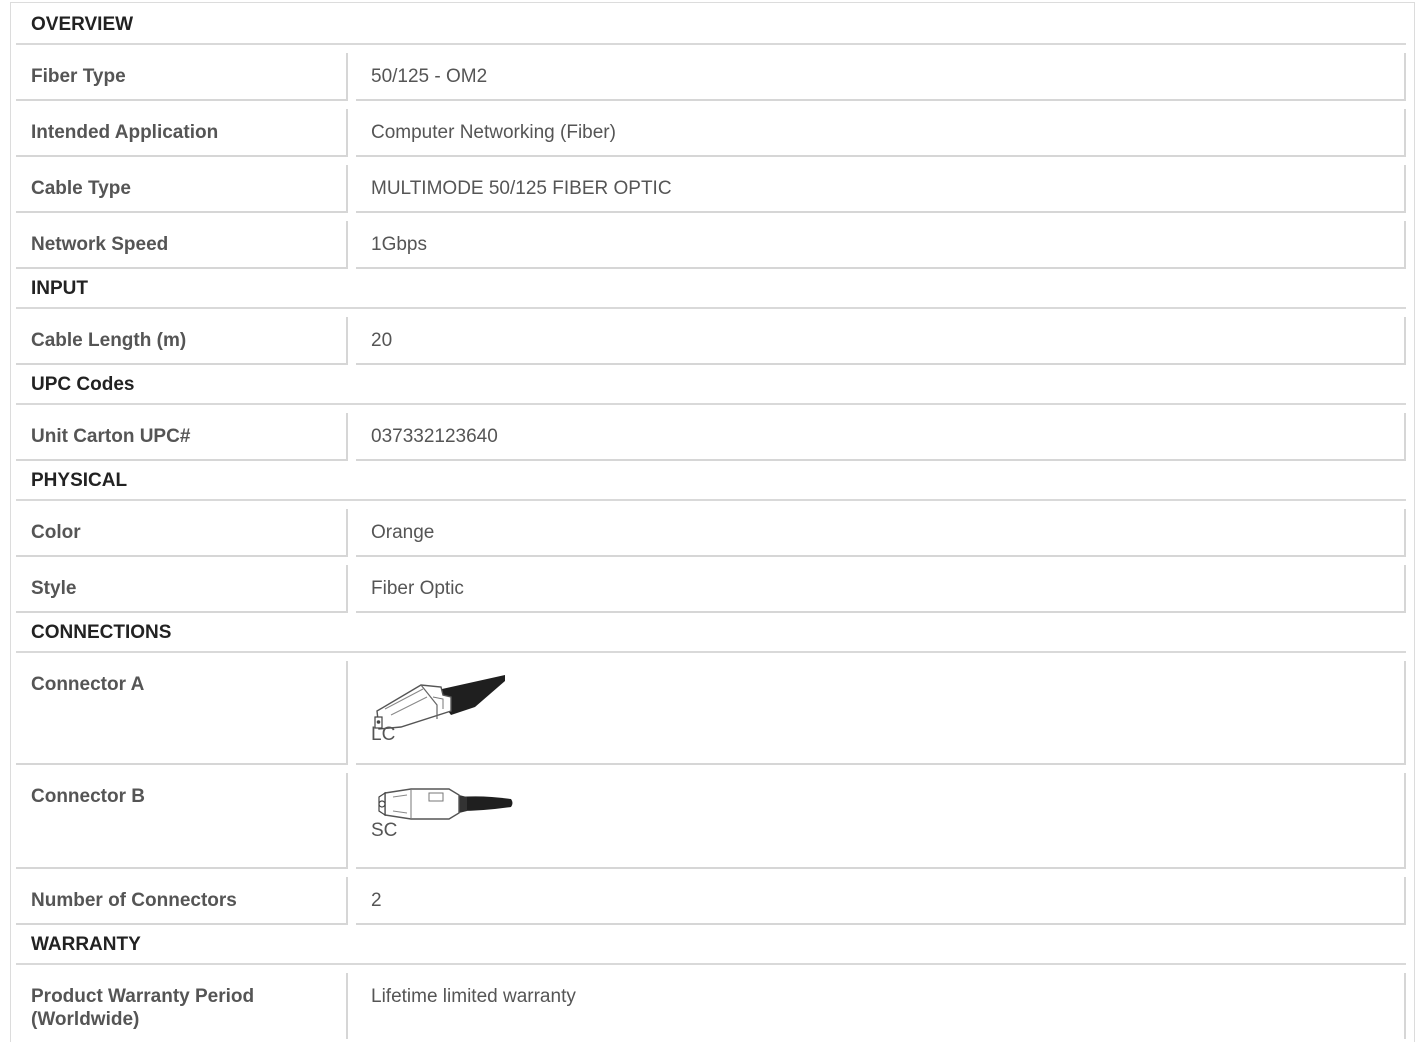 This screenshot has width=1418, height=1042. Describe the element at coordinates (182, 437) in the screenshot. I see `spec-label: Unit Carton UPC#` at that location.